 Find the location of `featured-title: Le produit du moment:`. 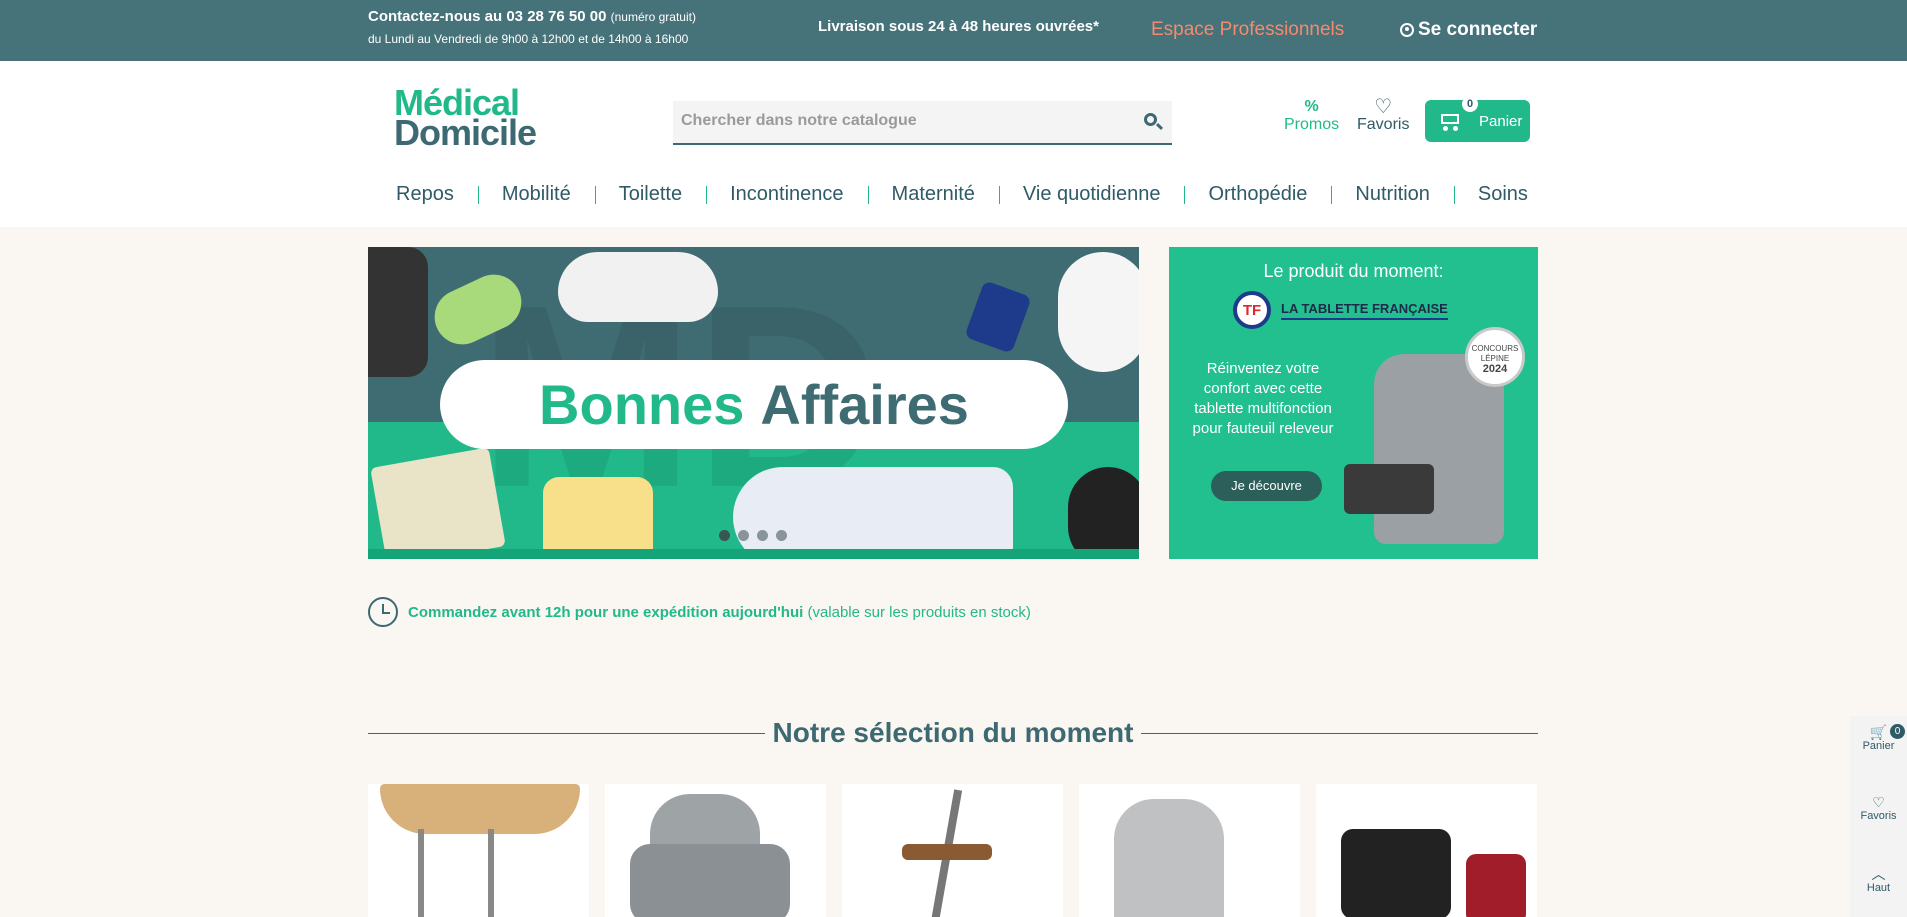

featured-title: Le produit du moment: is located at coordinates (1353, 271).